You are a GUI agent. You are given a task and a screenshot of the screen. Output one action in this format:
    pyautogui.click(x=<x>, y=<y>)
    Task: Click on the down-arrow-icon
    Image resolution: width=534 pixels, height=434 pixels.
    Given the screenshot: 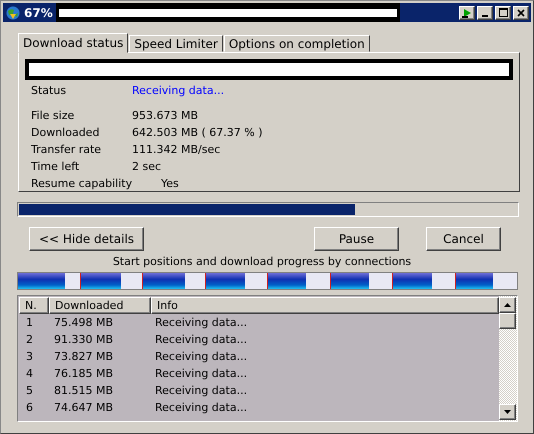 What is the action you would take?
    pyautogui.click(x=507, y=412)
    